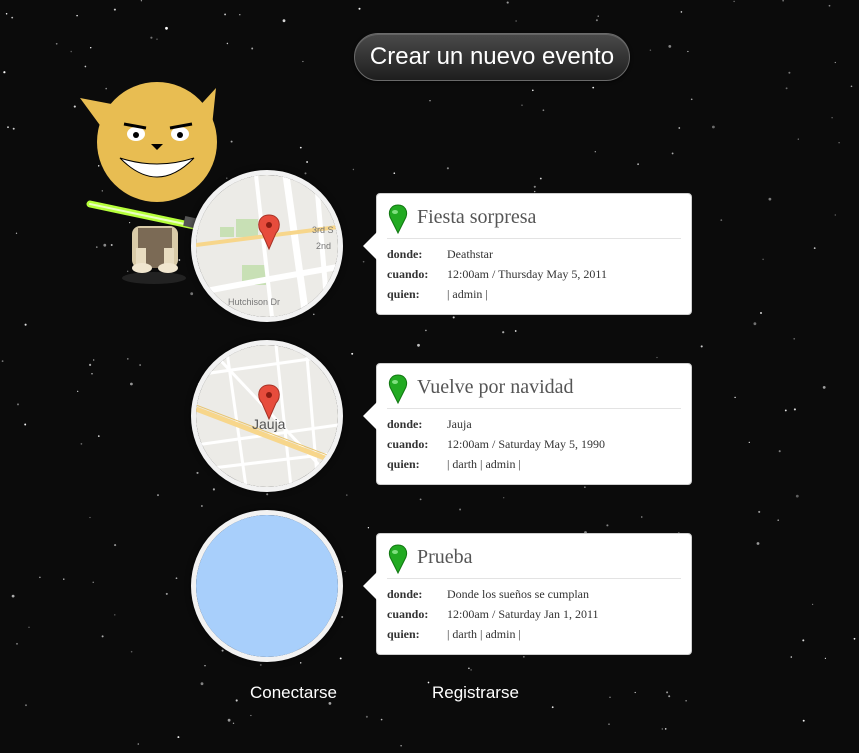  I want to click on event-datetime: 12:00am / Thursday May 5, 2011, so click(527, 274).